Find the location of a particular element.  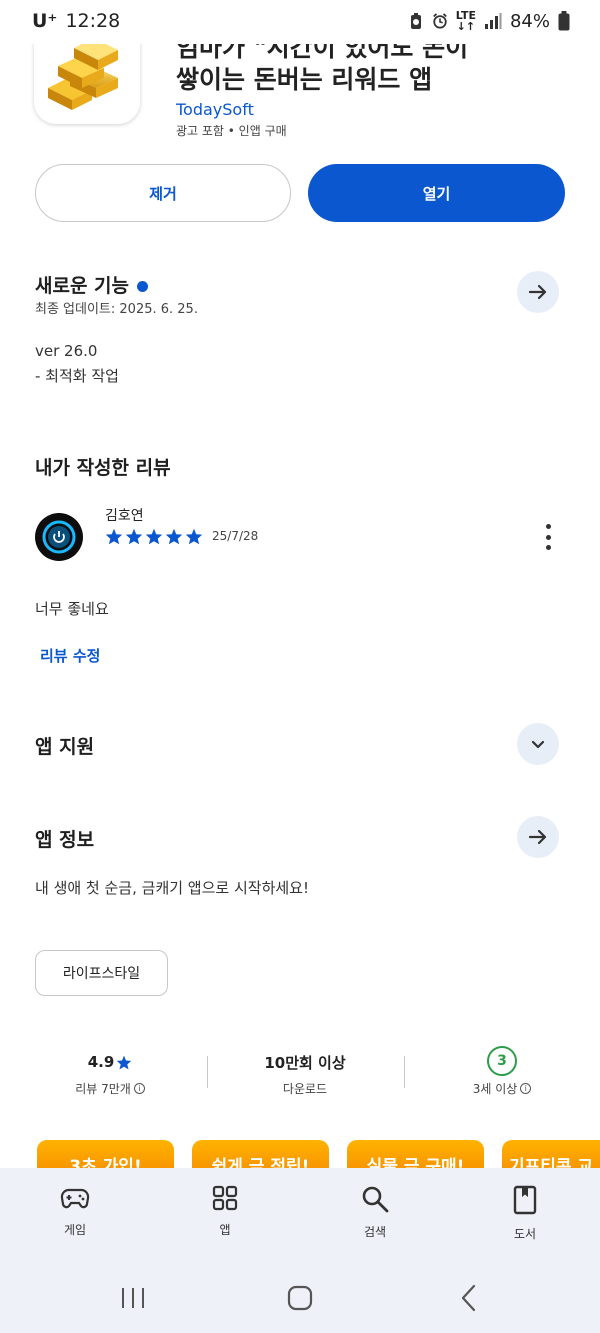

back-icon is located at coordinates (468, 1298).